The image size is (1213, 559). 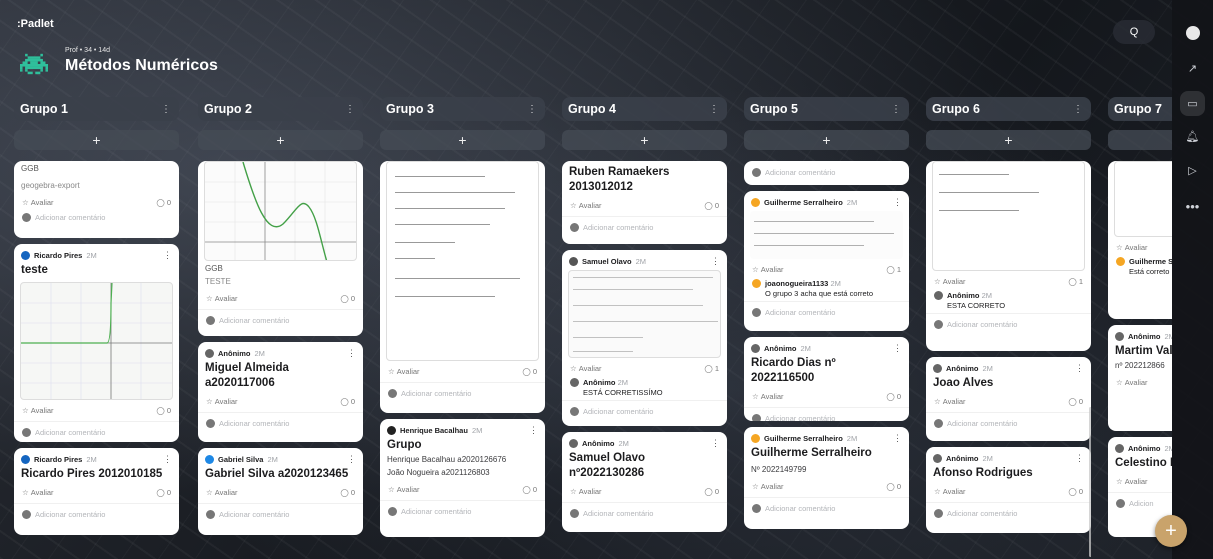 I want to click on column-scrollbar, so click(x=1090, y=482).